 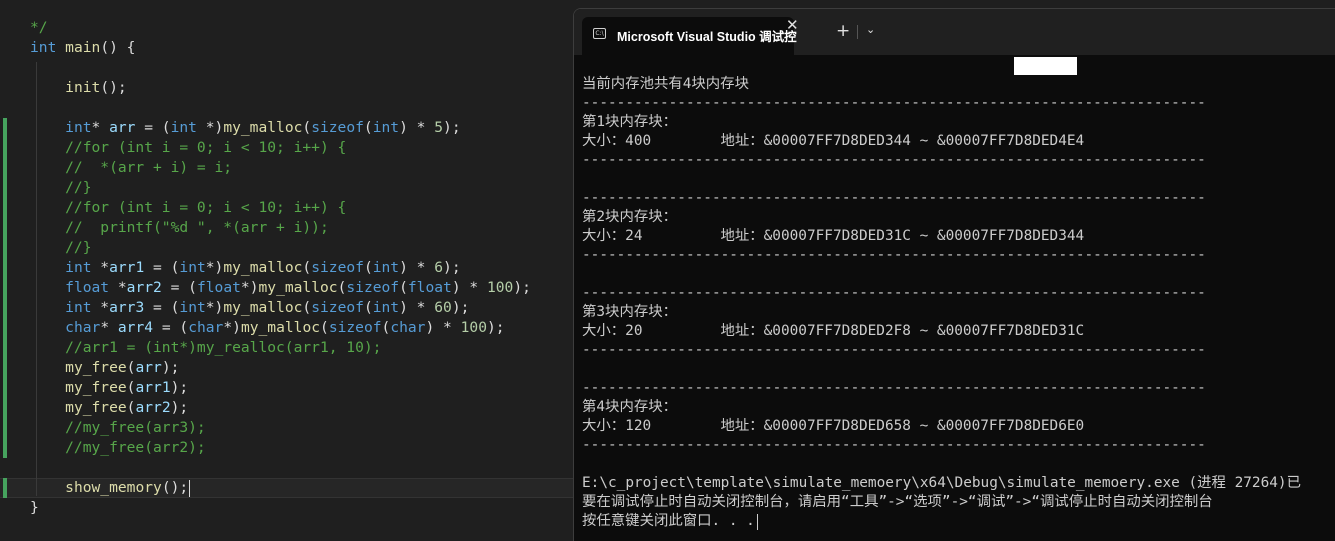 What do you see at coordinates (127, 267) in the screenshot?
I see `code-token: arr1` at bounding box center [127, 267].